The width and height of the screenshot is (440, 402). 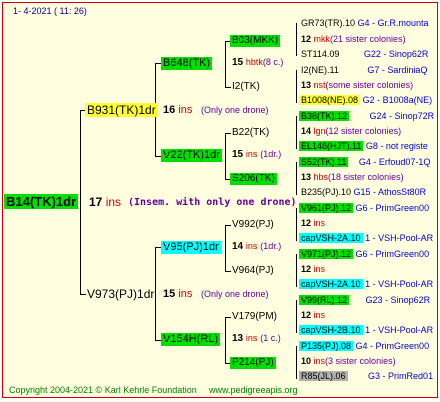 What do you see at coordinates (185, 110) in the screenshot?
I see `p1-ins: ins` at bounding box center [185, 110].